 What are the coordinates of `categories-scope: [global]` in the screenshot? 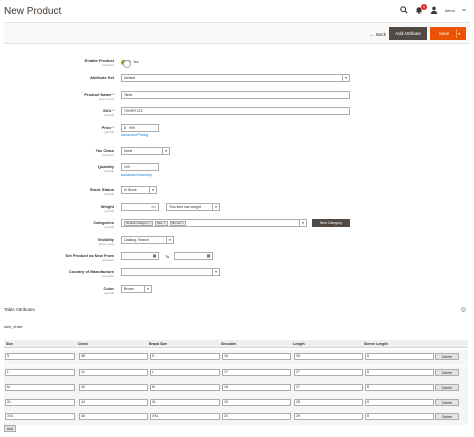 It's located at (109, 227).